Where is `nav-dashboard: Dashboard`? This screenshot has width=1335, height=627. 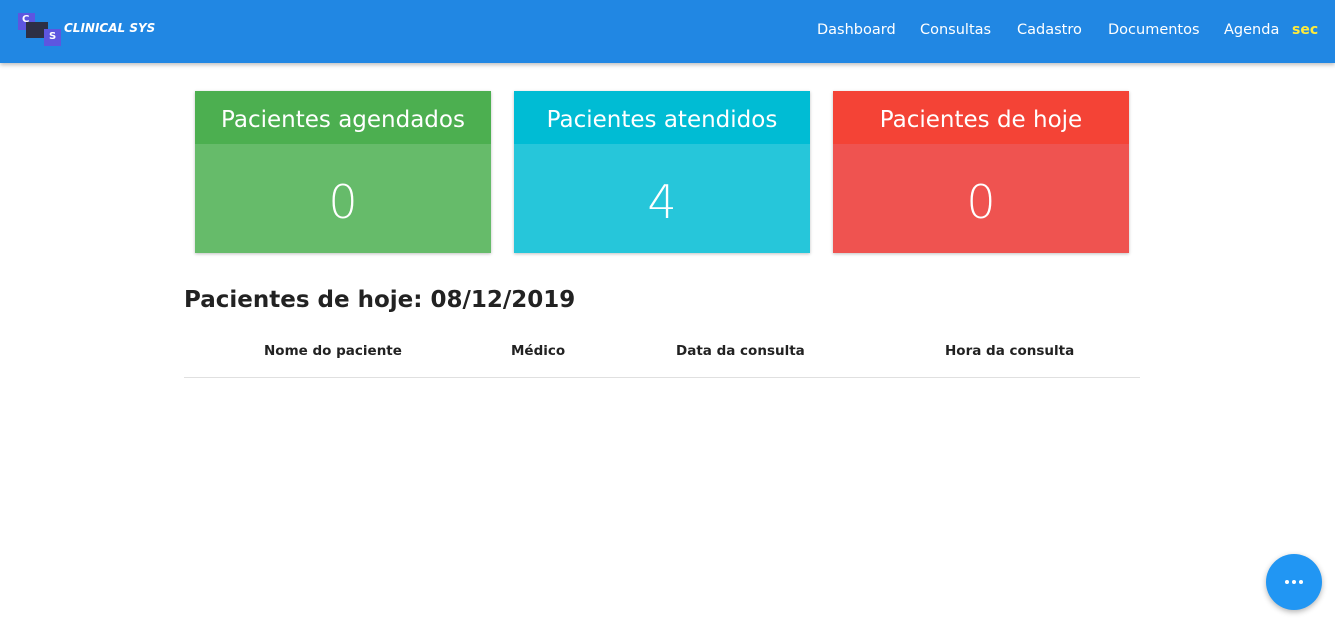 nav-dashboard: Dashboard is located at coordinates (856, 30).